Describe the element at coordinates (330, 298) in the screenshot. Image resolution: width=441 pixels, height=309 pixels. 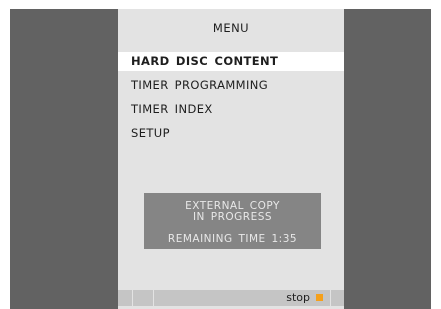
I see `bottom-bar-divider` at that location.